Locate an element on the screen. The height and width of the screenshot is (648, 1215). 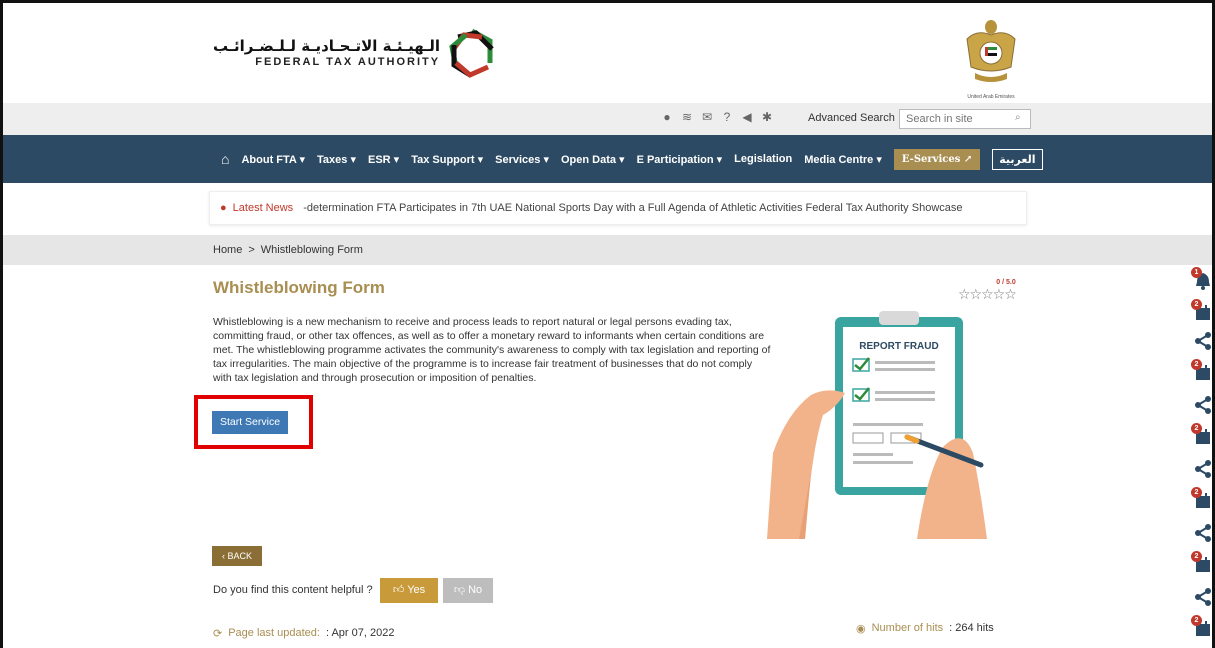
latest-news-label: Latest News is located at coordinates (263, 208).